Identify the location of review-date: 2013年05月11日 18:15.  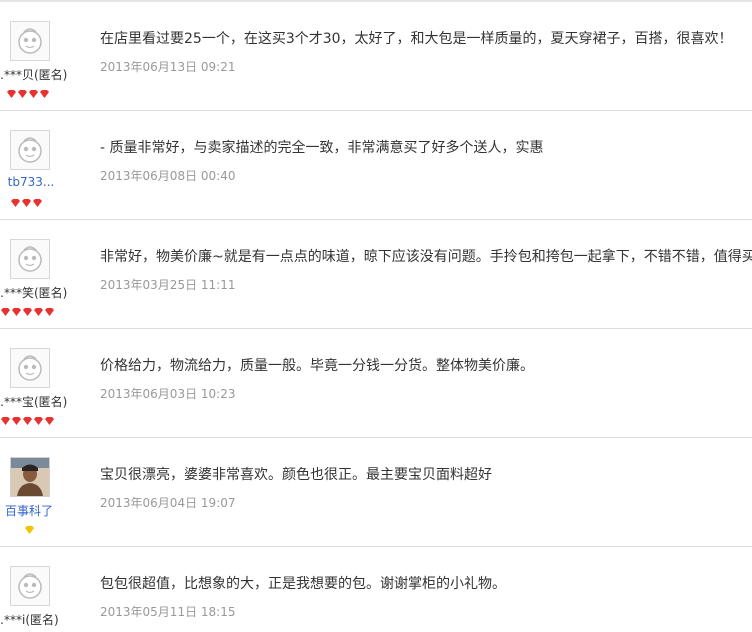
(168, 612).